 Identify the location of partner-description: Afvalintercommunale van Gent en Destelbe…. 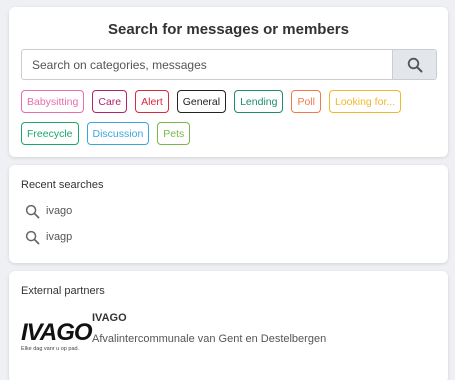
(209, 339).